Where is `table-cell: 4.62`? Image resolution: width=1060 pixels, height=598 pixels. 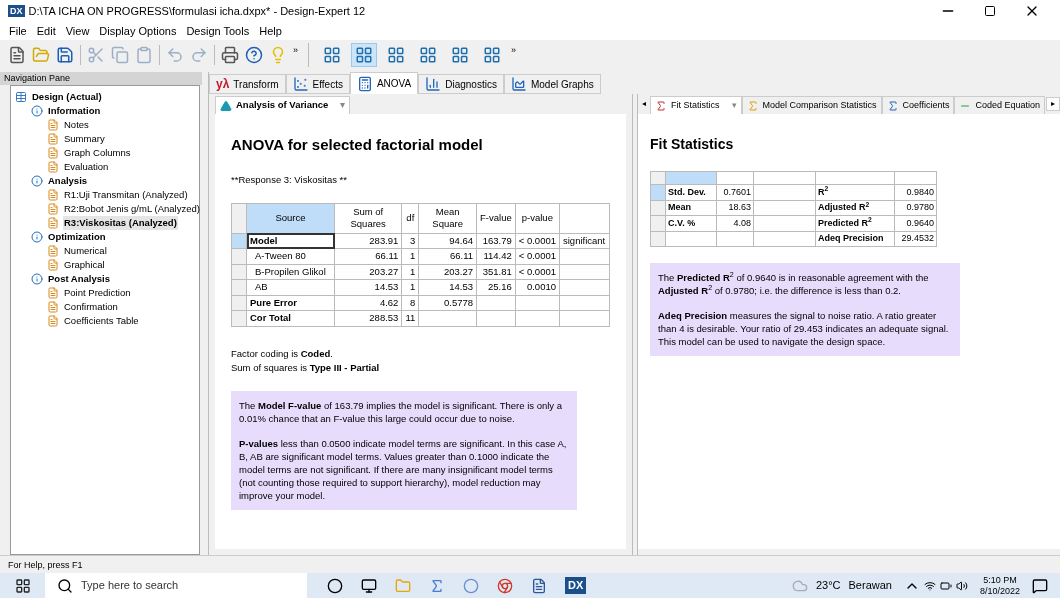
table-cell: 4.62 is located at coordinates (368, 303).